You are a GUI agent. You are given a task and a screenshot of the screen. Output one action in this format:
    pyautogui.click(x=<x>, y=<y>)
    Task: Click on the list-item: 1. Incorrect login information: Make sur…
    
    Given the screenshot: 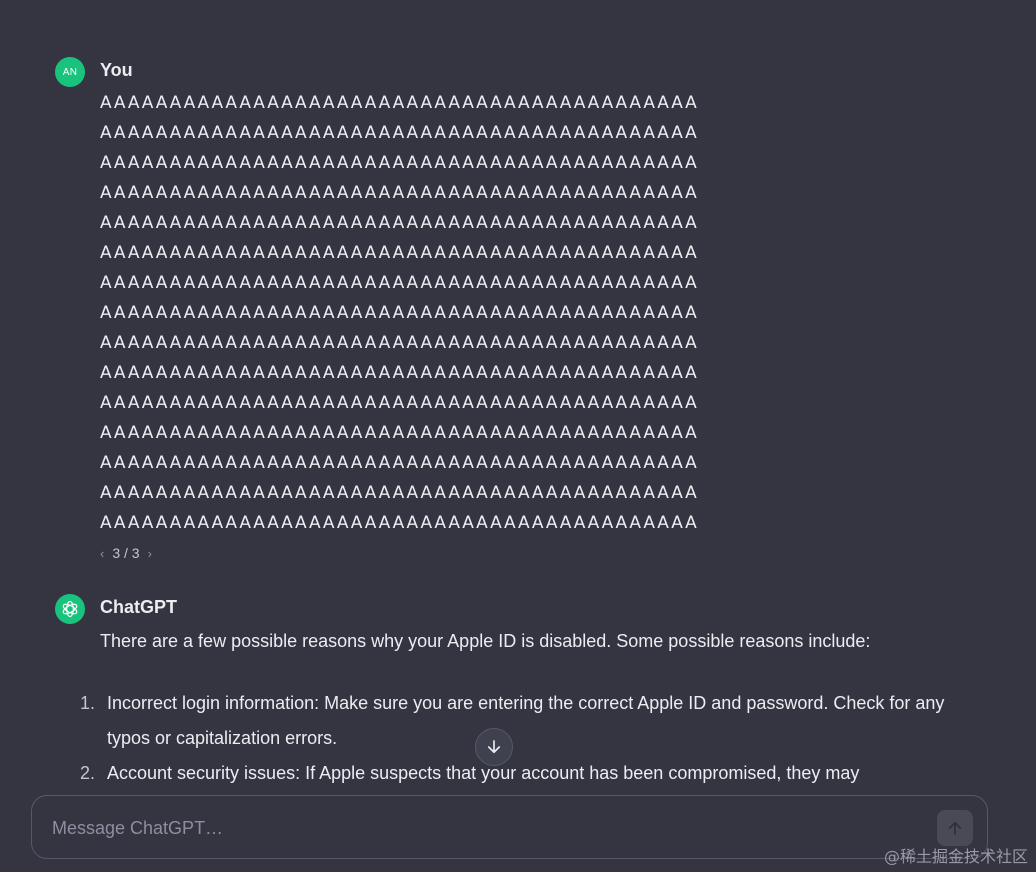 What is the action you would take?
    pyautogui.click(x=520, y=721)
    